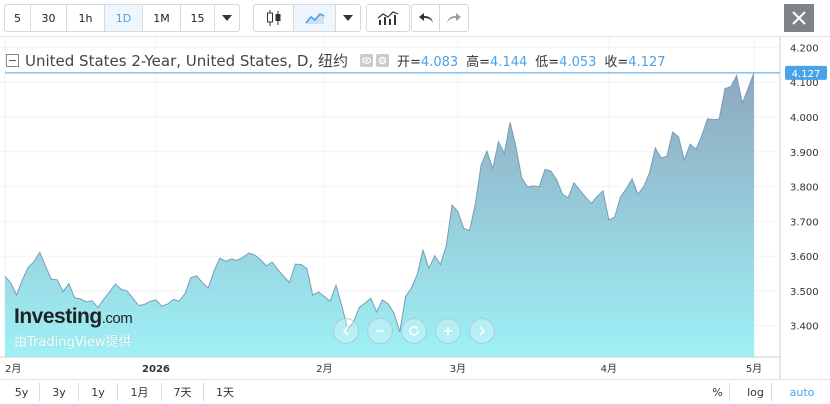 This screenshot has width=830, height=404. I want to click on indicators-group, so click(388, 18).